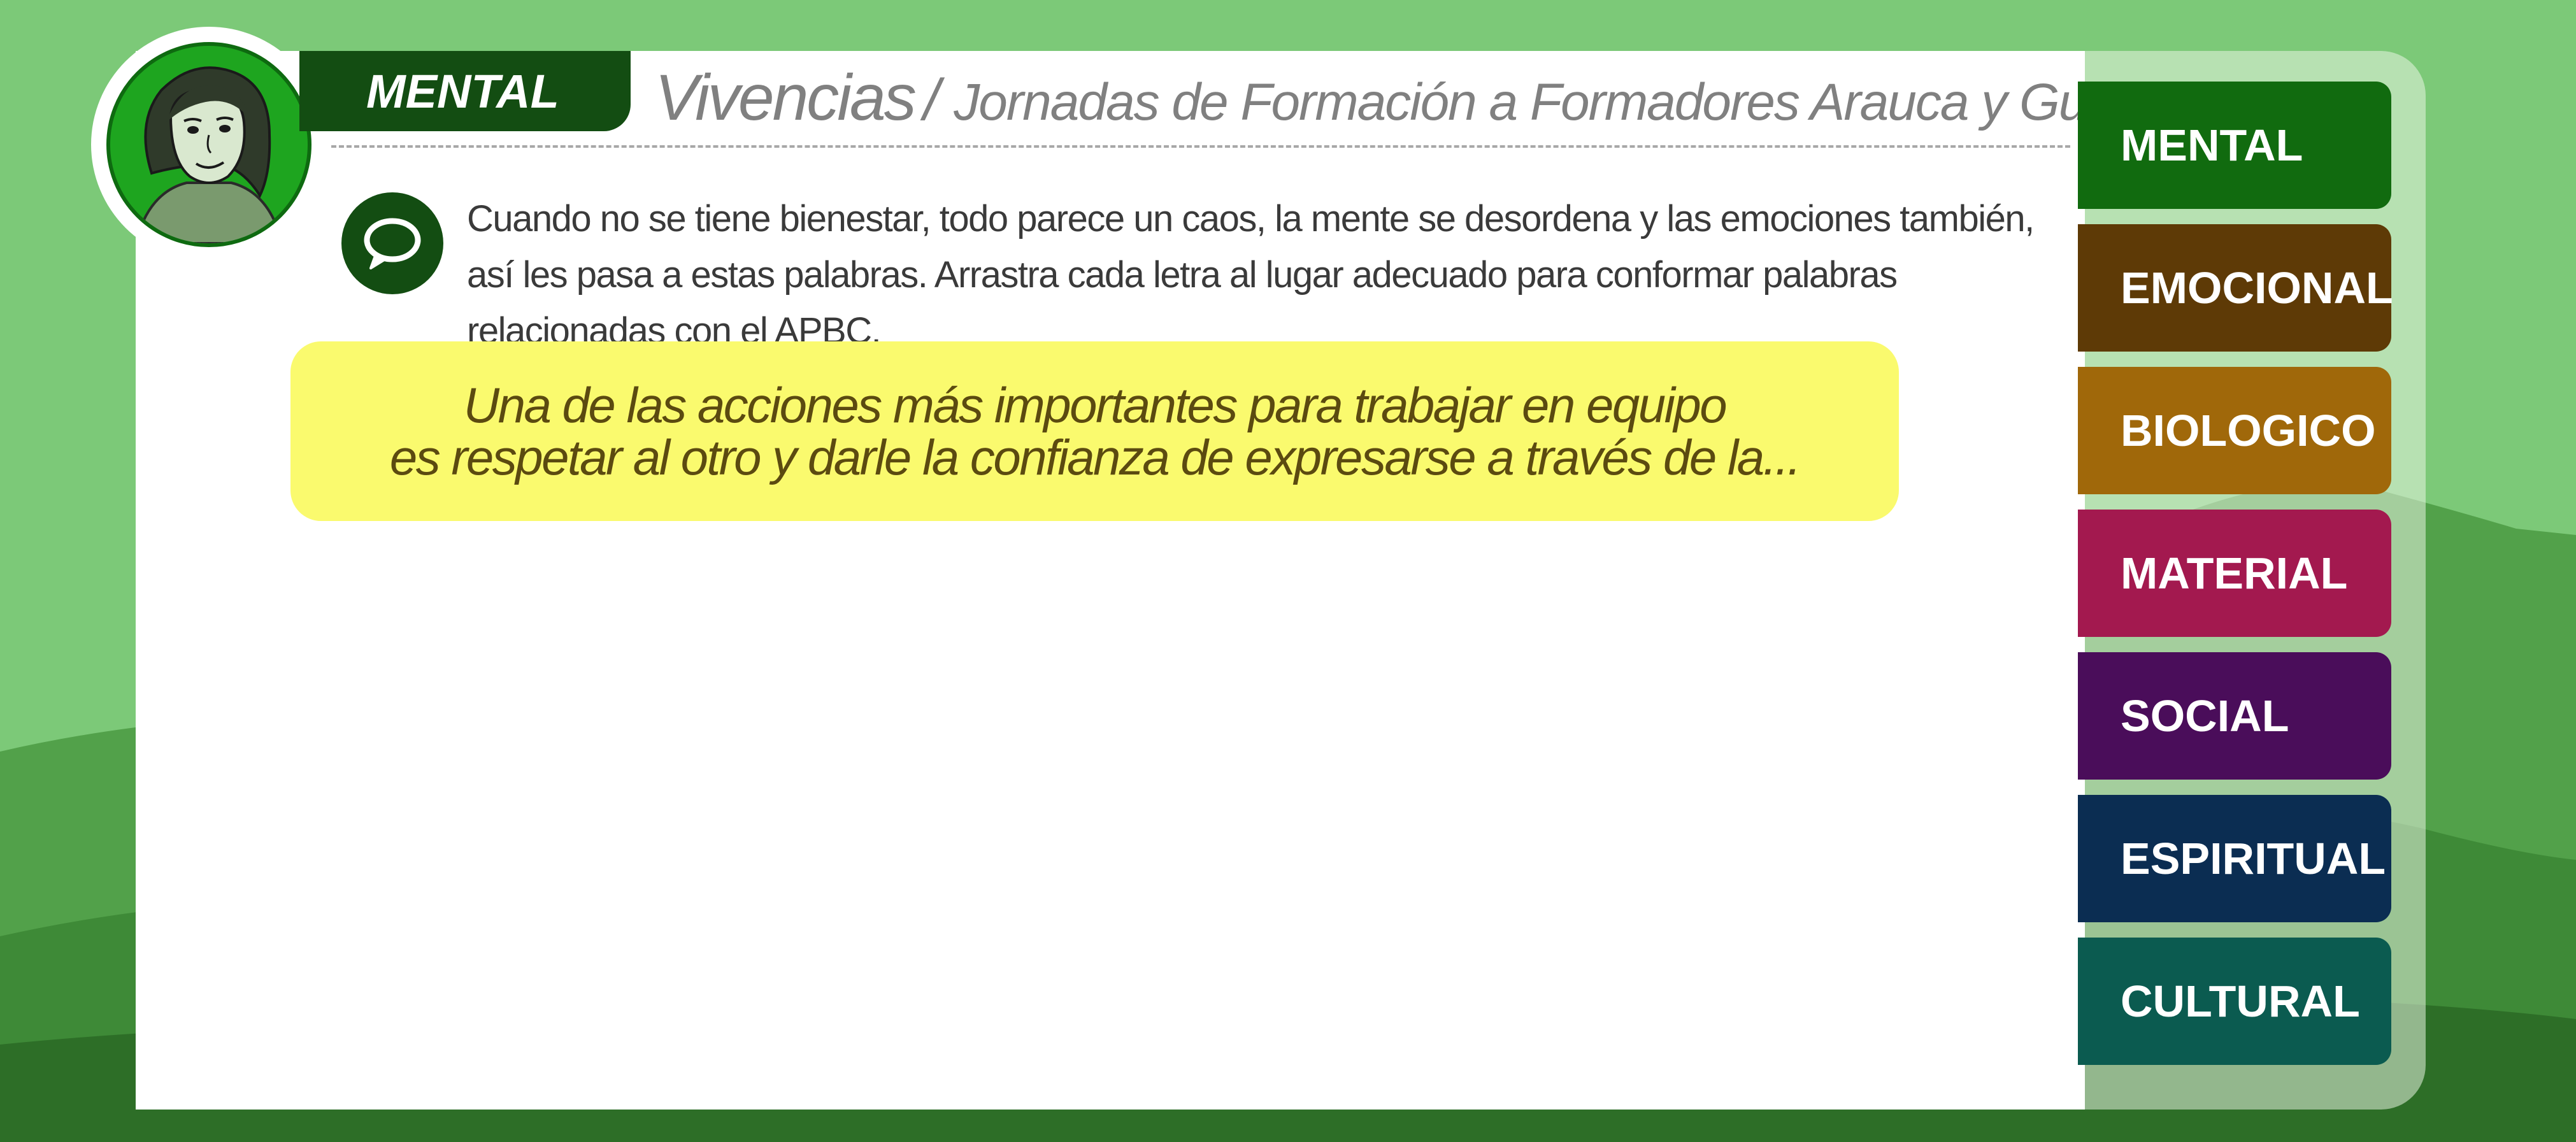 This screenshot has width=2576, height=1142. I want to click on category-tab: MENTAL, so click(465, 91).